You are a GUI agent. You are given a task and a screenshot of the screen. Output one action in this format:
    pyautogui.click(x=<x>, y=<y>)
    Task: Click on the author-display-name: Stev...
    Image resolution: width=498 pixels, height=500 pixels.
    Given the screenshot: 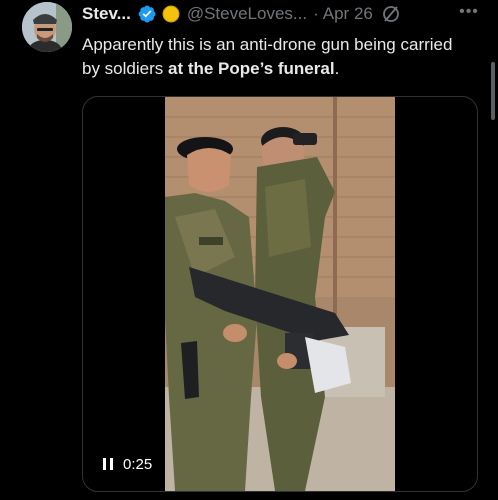 What is the action you would take?
    pyautogui.click(x=106, y=14)
    